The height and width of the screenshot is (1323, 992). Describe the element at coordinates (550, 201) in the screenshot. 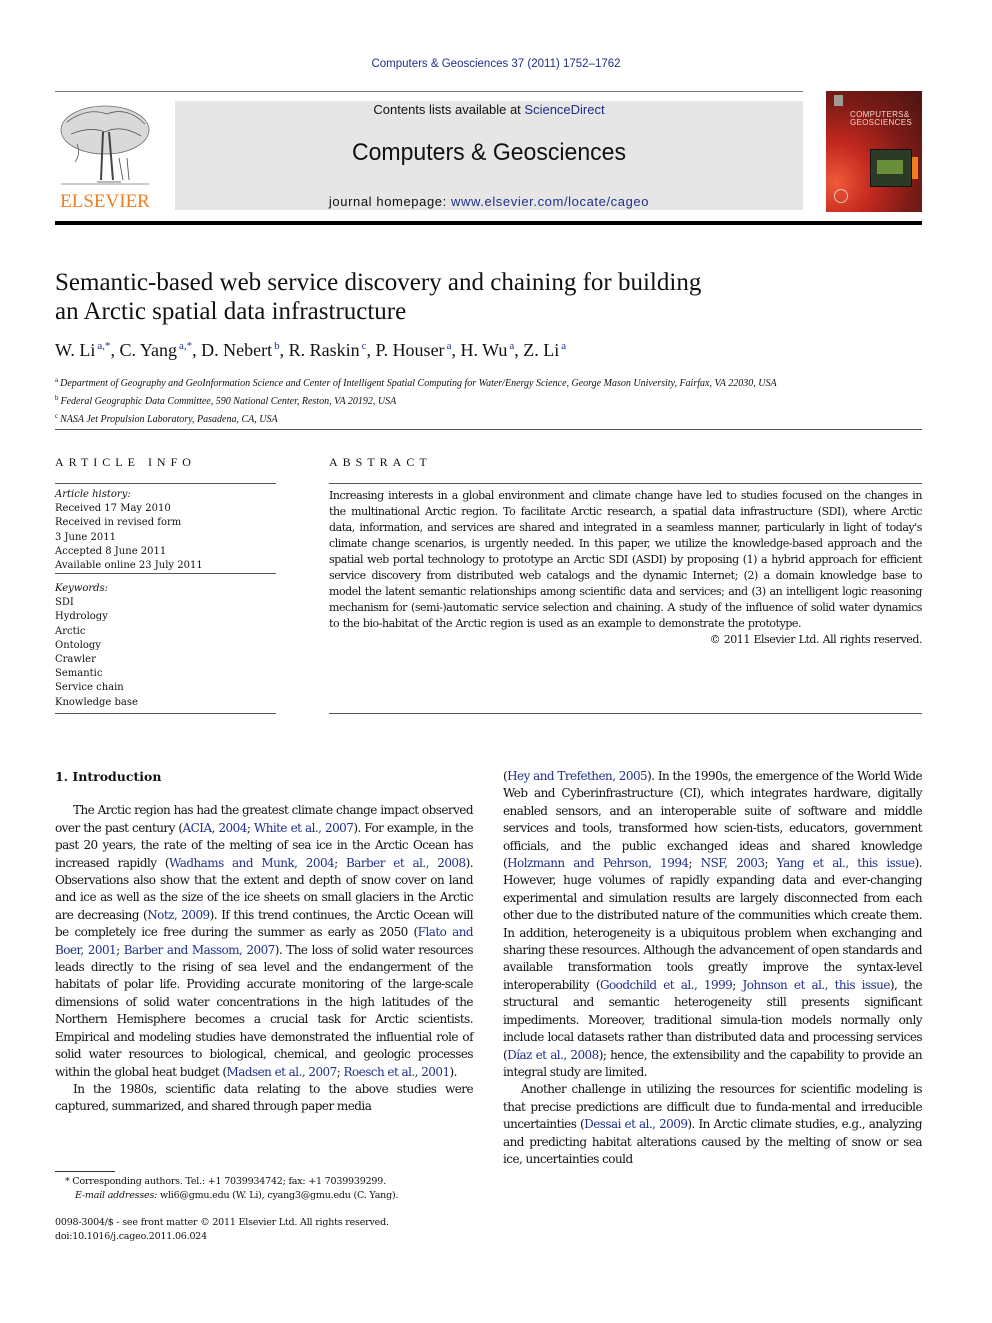

I see `homepage-link: www.elsevier.com/locate/cageo` at that location.